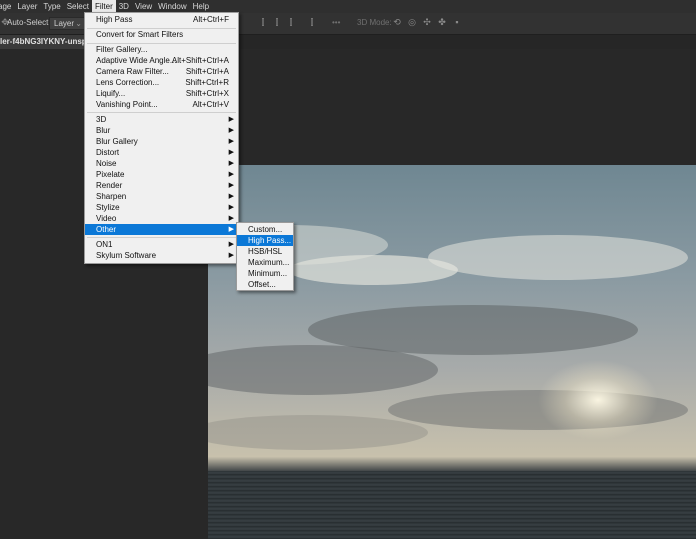  What do you see at coordinates (161, 71) in the screenshot?
I see `menu-item-camera-raw: Camera Raw Filter... Shift+Ctrl+A` at bounding box center [161, 71].